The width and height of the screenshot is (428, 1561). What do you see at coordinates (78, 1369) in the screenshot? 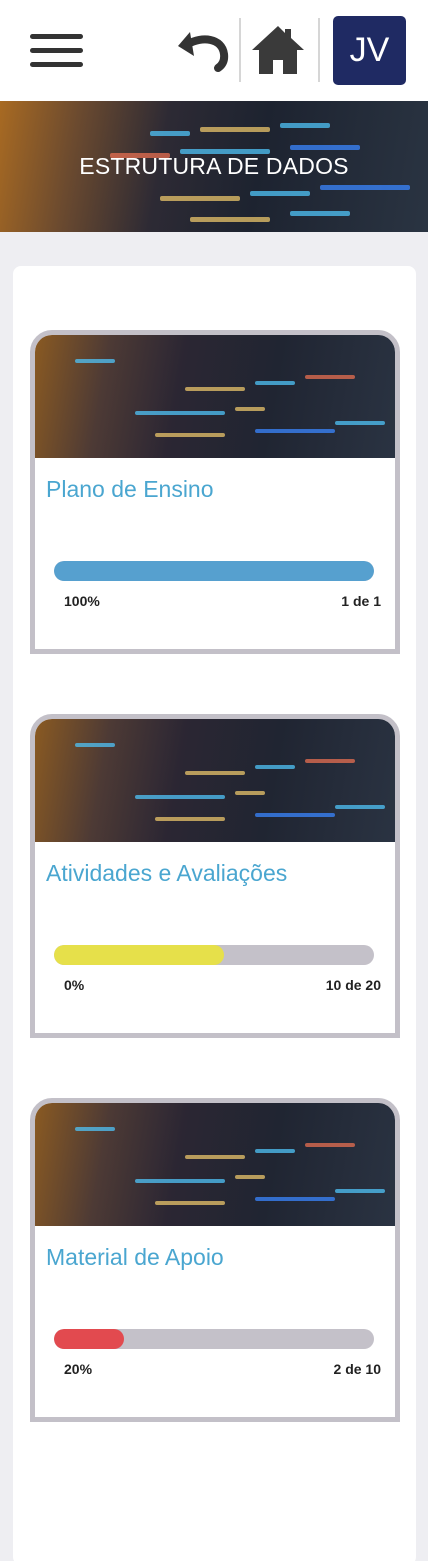
I see `progress-percent: 20%` at bounding box center [78, 1369].